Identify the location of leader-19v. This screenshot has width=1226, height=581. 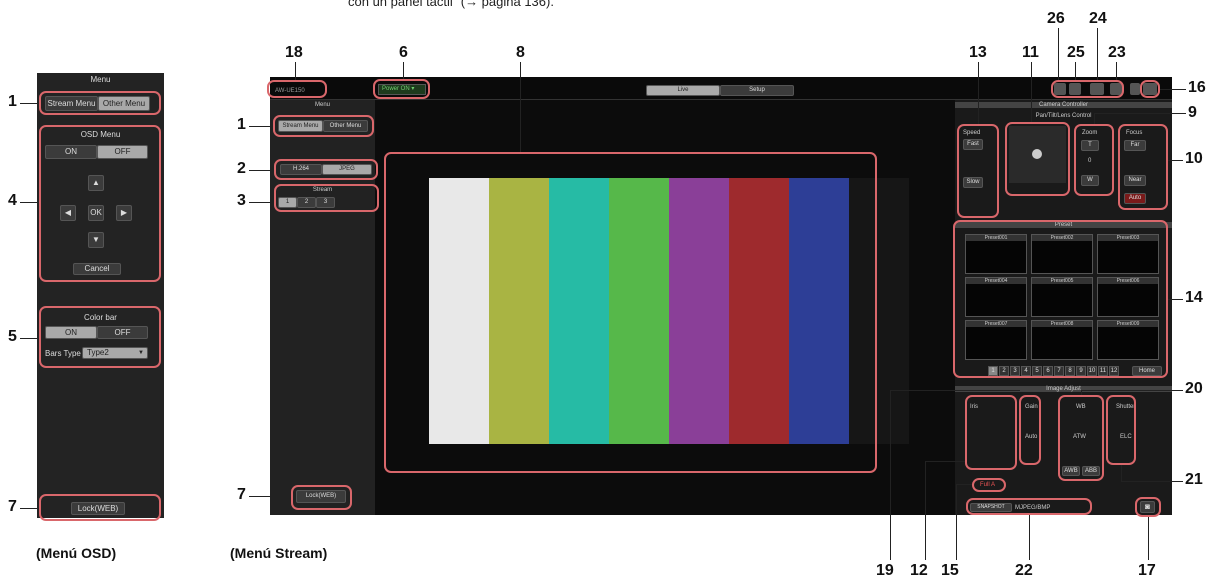
(890, 475).